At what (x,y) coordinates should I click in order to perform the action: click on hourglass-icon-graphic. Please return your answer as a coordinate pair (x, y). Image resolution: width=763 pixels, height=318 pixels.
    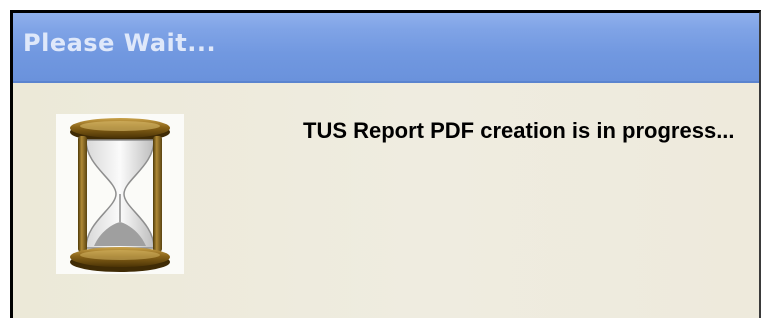
    Looking at the image, I should click on (120, 195).